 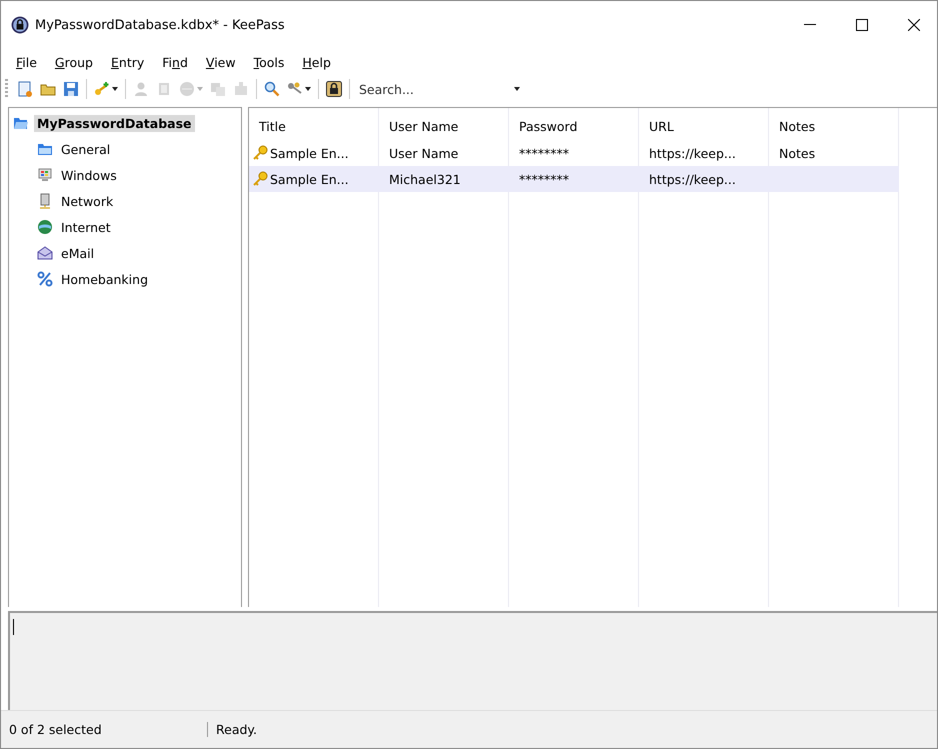 I want to click on search-icon, so click(x=272, y=89).